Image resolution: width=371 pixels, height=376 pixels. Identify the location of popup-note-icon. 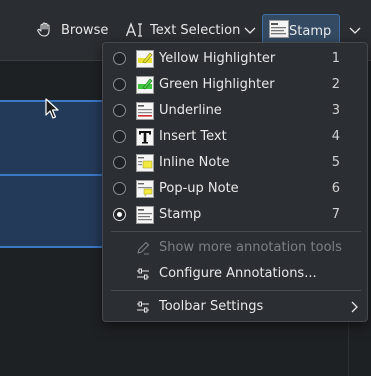
(145, 189).